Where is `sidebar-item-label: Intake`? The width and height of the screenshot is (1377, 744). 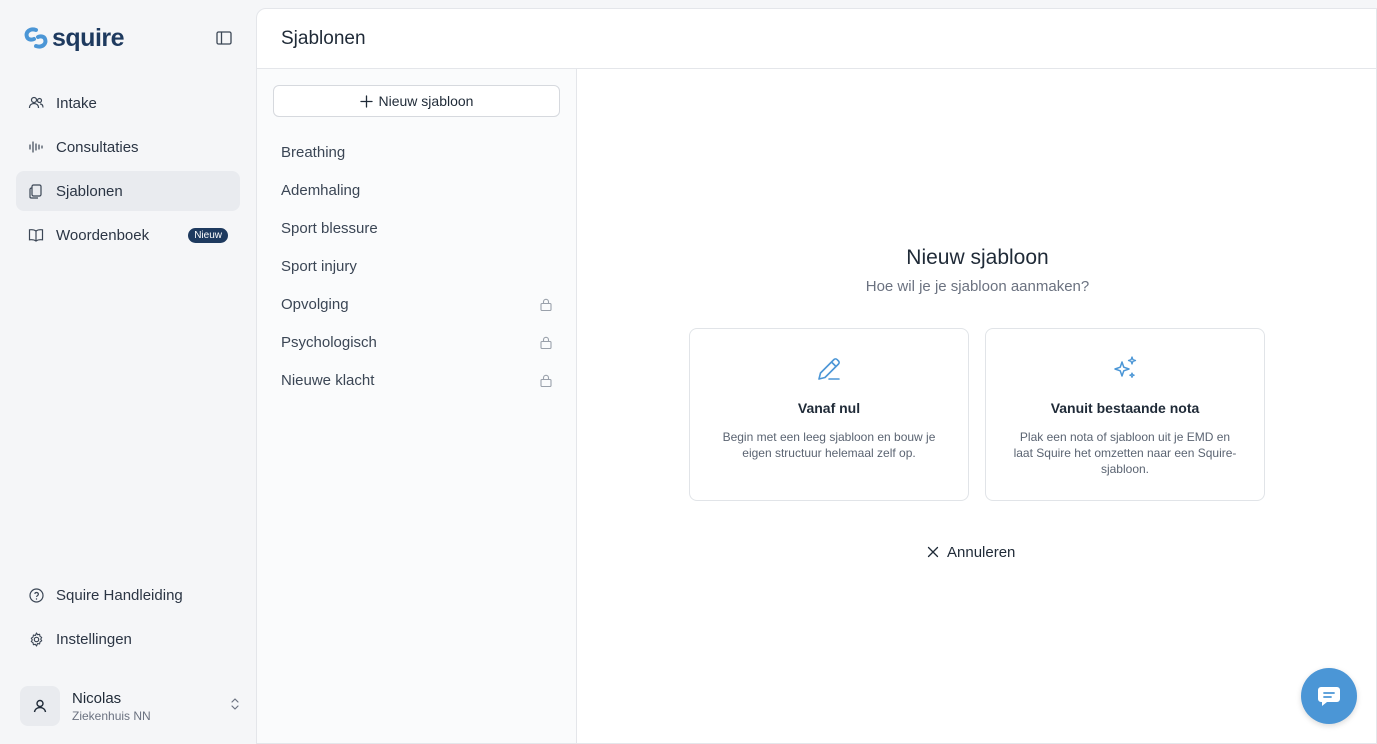 sidebar-item-label: Intake is located at coordinates (76, 103).